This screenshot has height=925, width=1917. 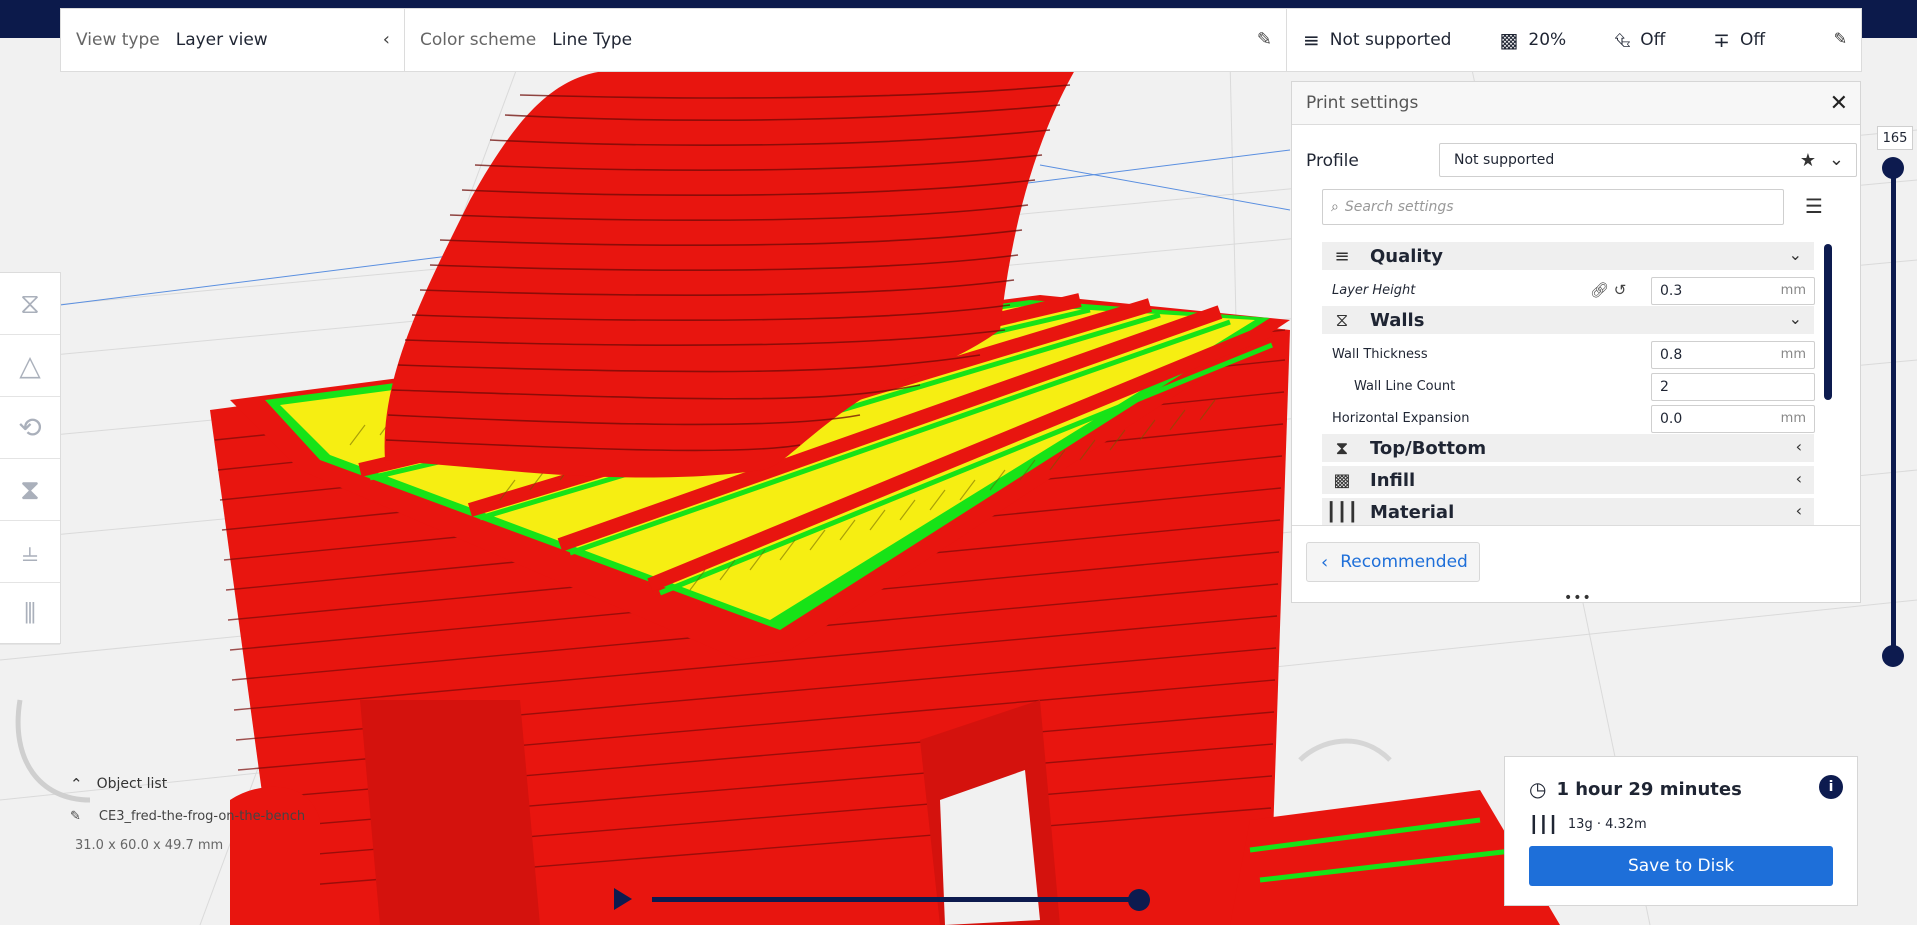 I want to click on left-toolbar: ⧖ △ ⟲ ⧗ ⫨ ⫴, so click(x=30, y=458).